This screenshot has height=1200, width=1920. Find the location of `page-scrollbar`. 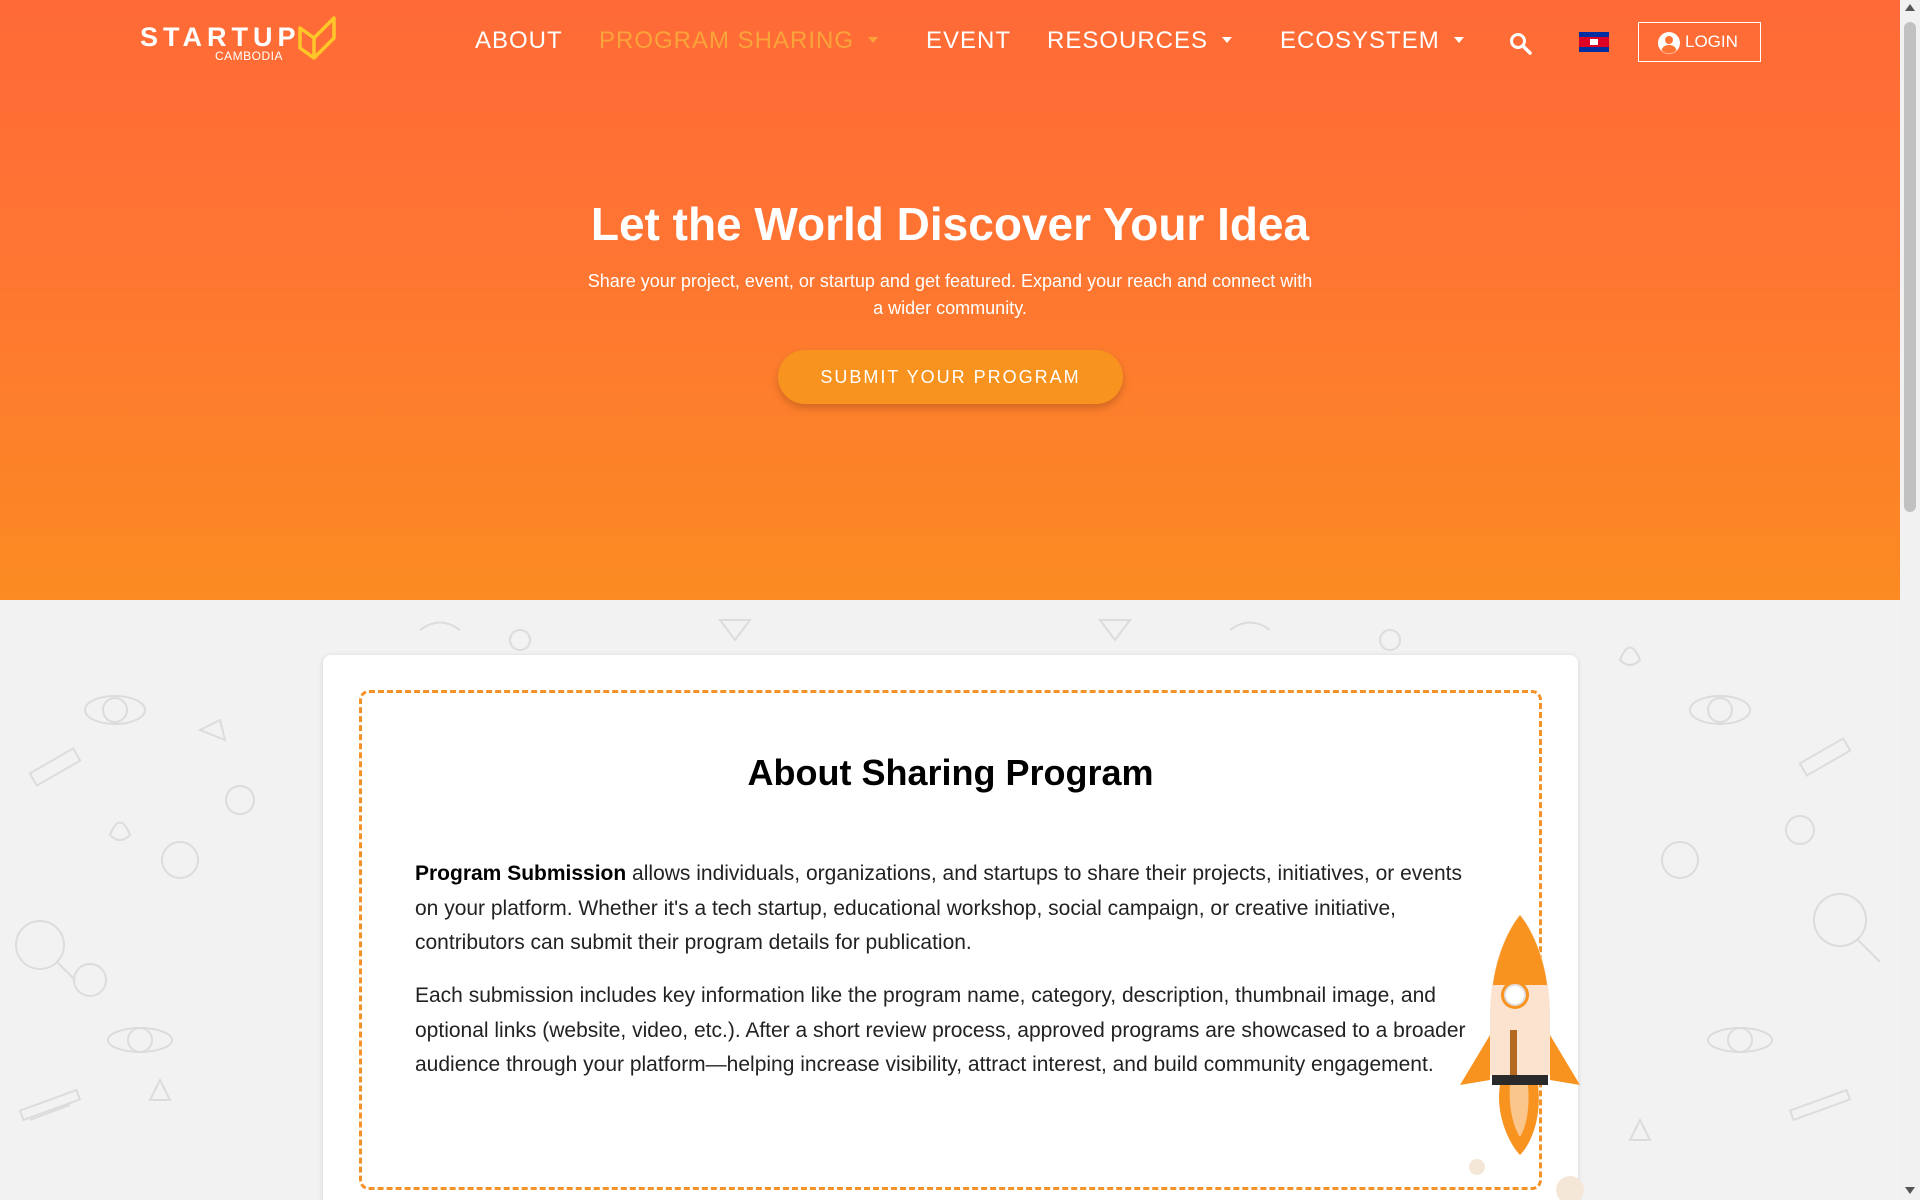

page-scrollbar is located at coordinates (1910, 600).